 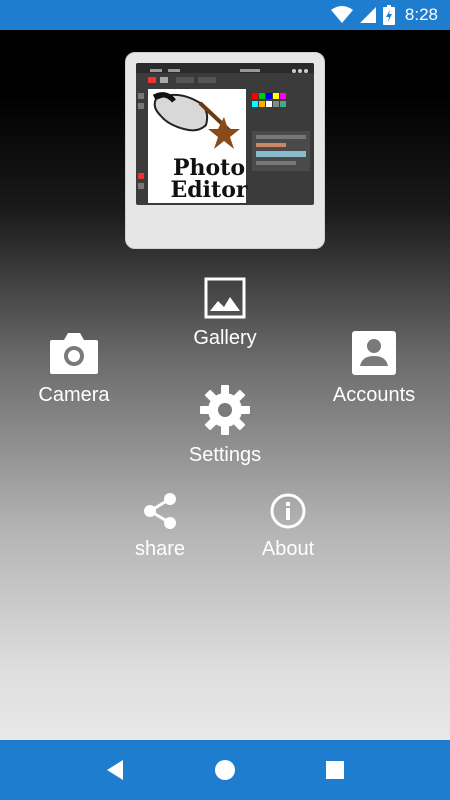 What do you see at coordinates (74, 353) in the screenshot?
I see `camera-icon` at bounding box center [74, 353].